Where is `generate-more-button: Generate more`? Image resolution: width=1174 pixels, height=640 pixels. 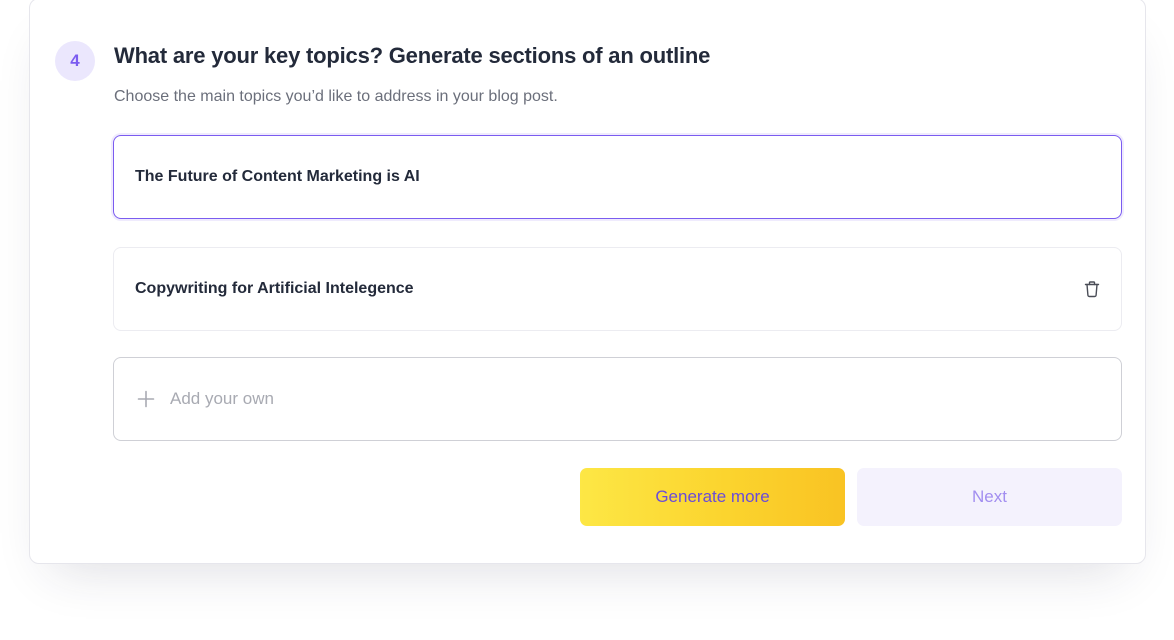
generate-more-button: Generate more is located at coordinates (712, 497).